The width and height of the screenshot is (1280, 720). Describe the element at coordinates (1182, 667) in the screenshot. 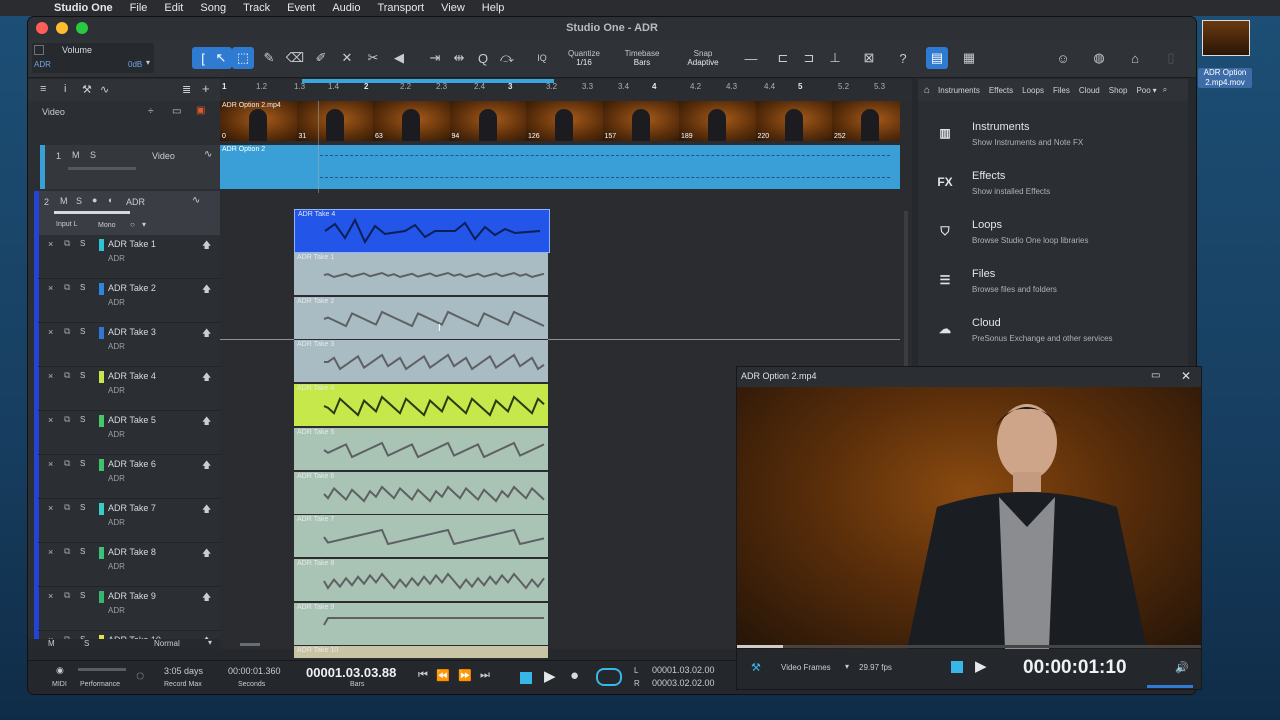

I see `speaker-icon: 🔊` at that location.